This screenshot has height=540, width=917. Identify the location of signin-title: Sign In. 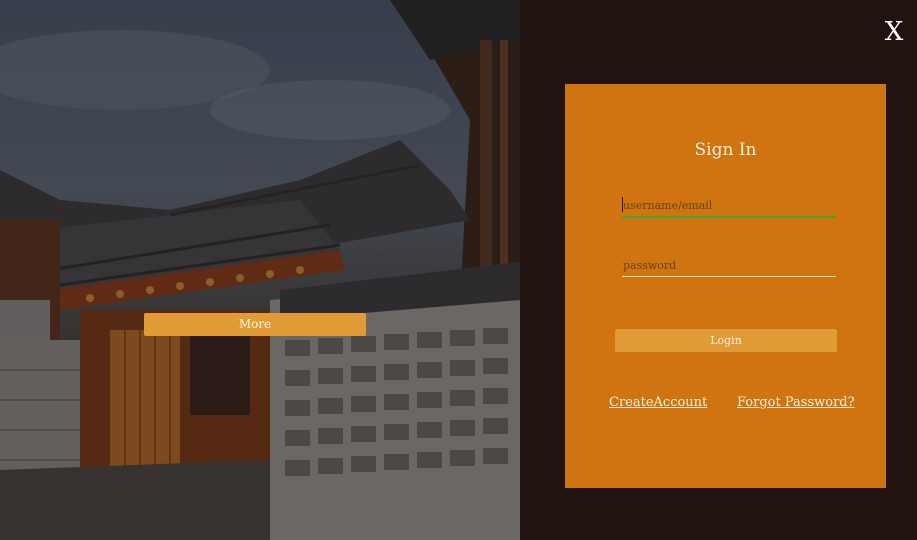
(725, 150).